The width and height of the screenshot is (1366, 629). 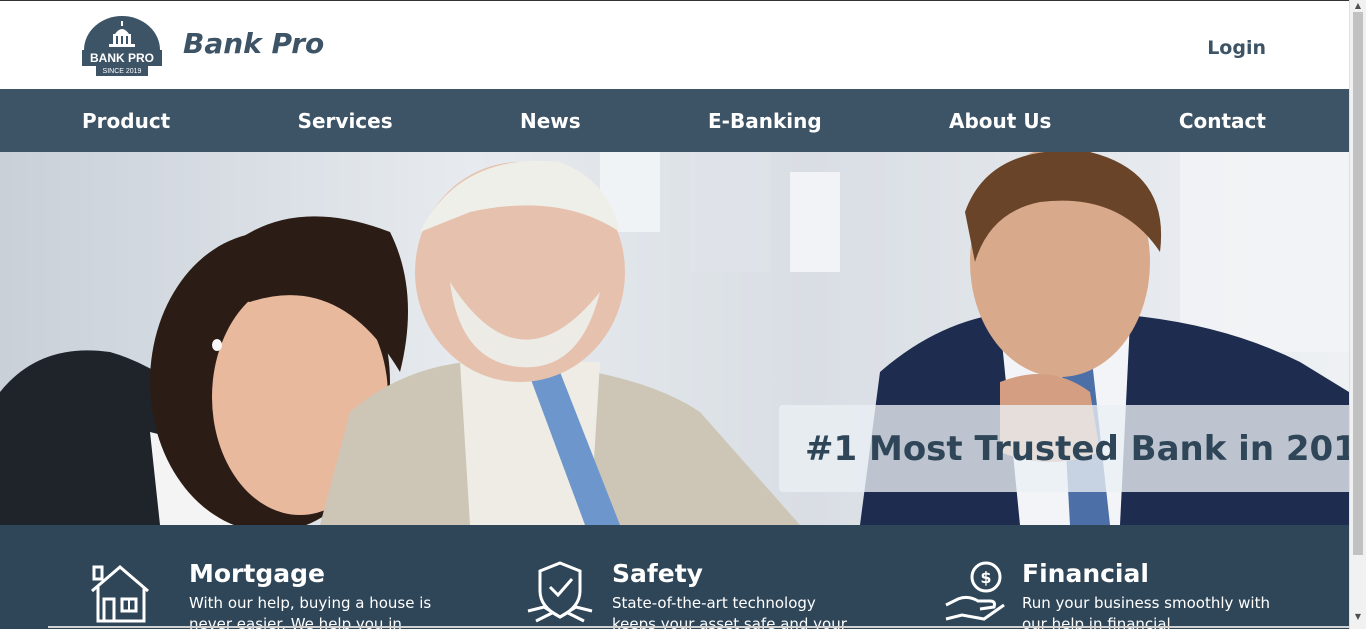 What do you see at coordinates (122, 58) in the screenshot?
I see `logo-text: BANK PRO` at bounding box center [122, 58].